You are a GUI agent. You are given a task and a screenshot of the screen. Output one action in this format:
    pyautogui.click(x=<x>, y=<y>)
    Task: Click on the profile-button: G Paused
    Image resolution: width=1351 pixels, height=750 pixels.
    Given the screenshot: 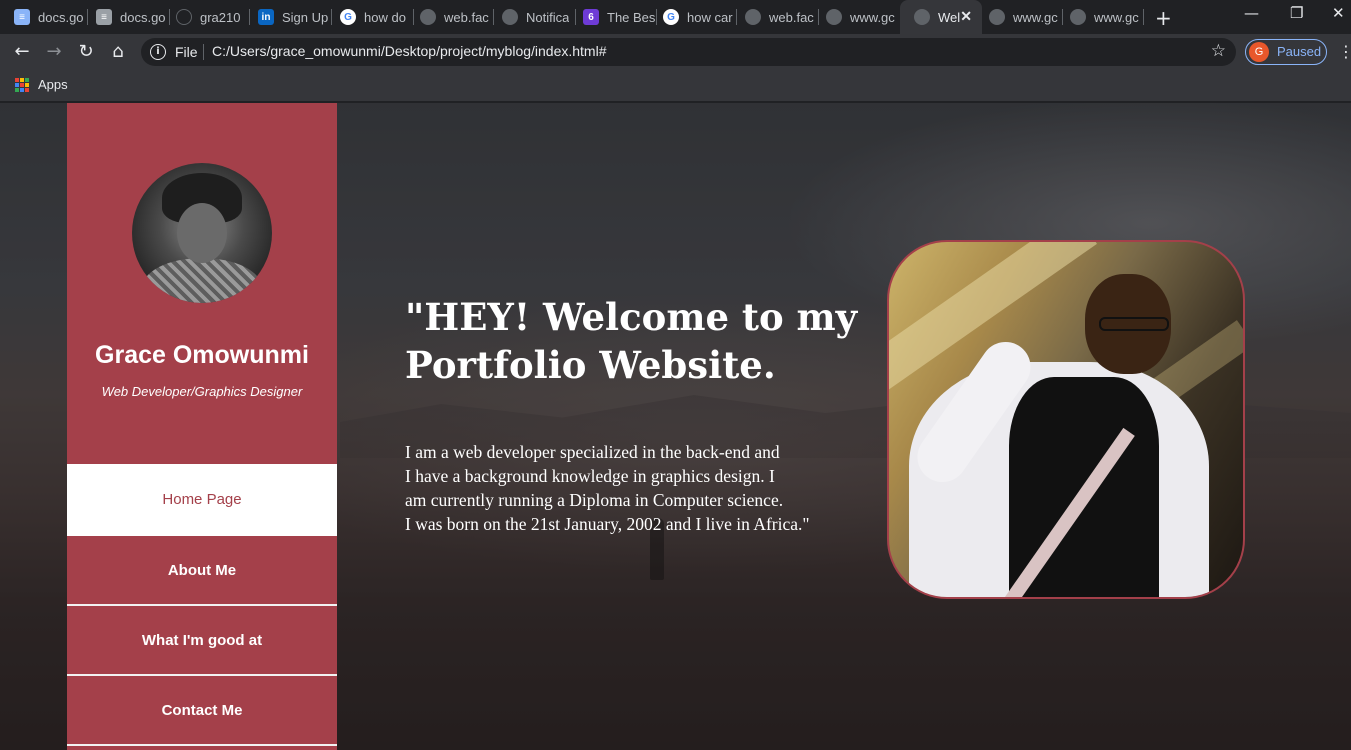 What is the action you would take?
    pyautogui.click(x=1286, y=52)
    